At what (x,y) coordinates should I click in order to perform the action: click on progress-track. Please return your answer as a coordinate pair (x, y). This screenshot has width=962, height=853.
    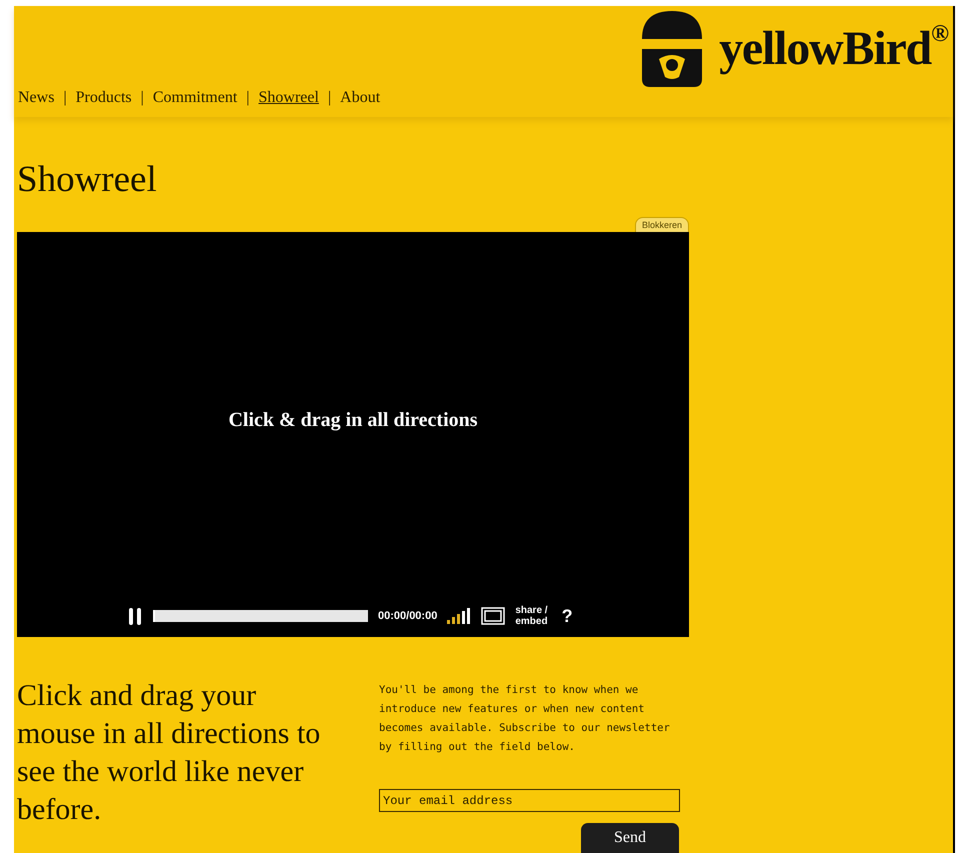
    Looking at the image, I should click on (260, 616).